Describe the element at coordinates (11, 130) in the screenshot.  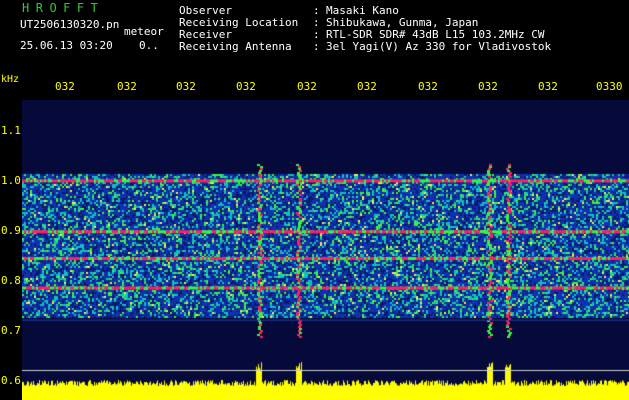
I see `y-tick-label: 1.1` at that location.